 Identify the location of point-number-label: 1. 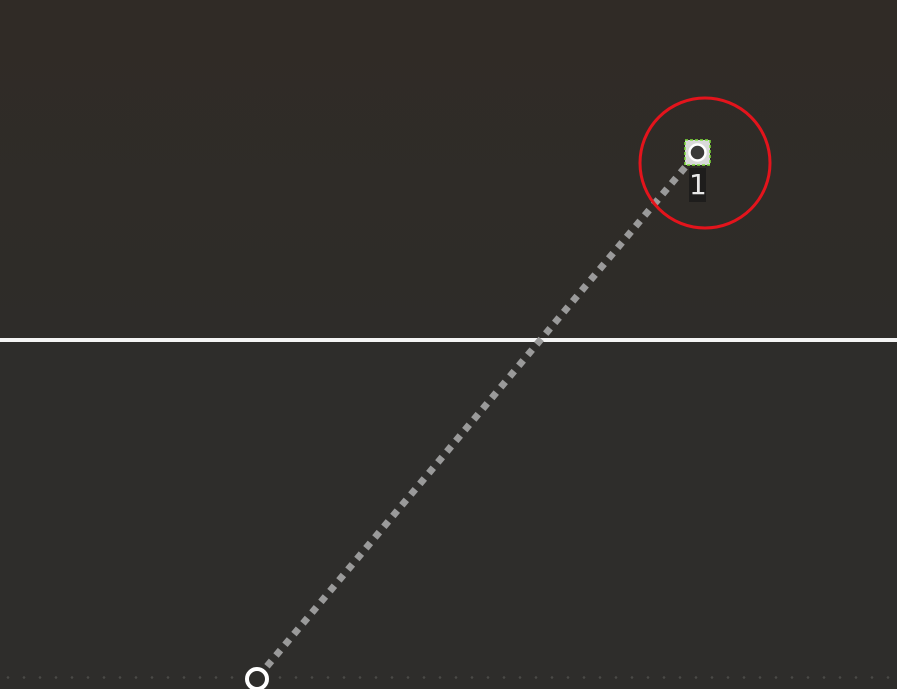
(698, 185).